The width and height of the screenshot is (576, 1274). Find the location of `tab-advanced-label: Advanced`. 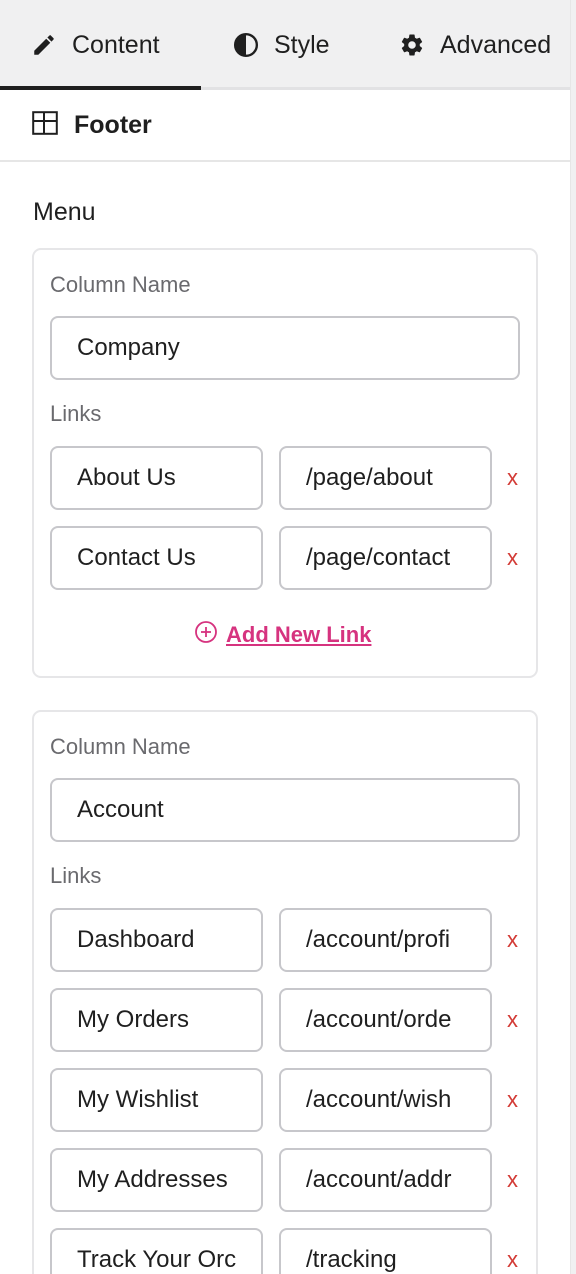

tab-advanced-label: Advanced is located at coordinates (496, 44).